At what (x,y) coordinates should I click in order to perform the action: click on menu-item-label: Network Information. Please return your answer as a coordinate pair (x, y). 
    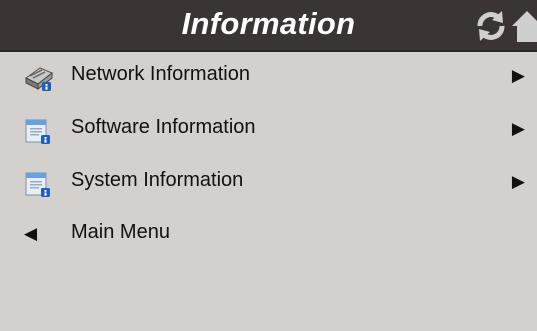
    Looking at the image, I should click on (160, 74).